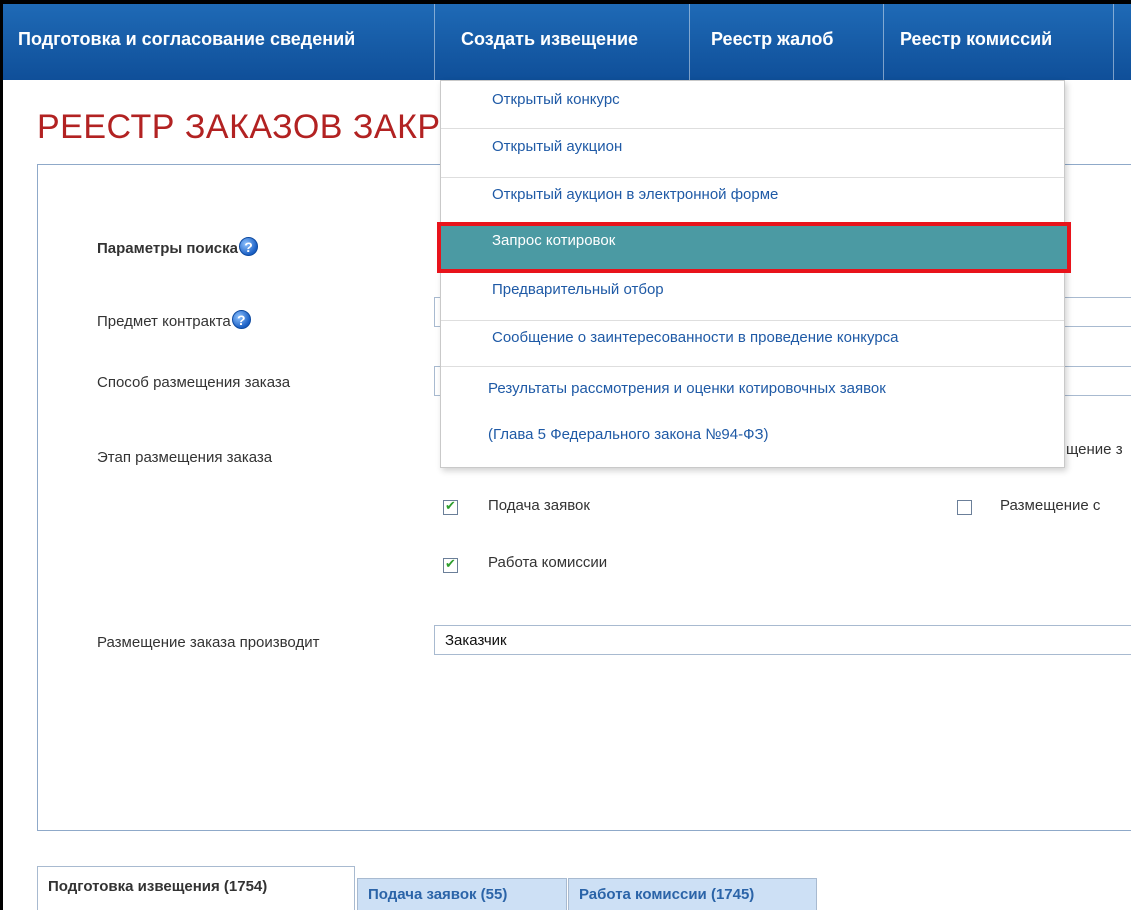 The image size is (1131, 911). What do you see at coordinates (450, 506) in the screenshot?
I see `checkbox-submission` at bounding box center [450, 506].